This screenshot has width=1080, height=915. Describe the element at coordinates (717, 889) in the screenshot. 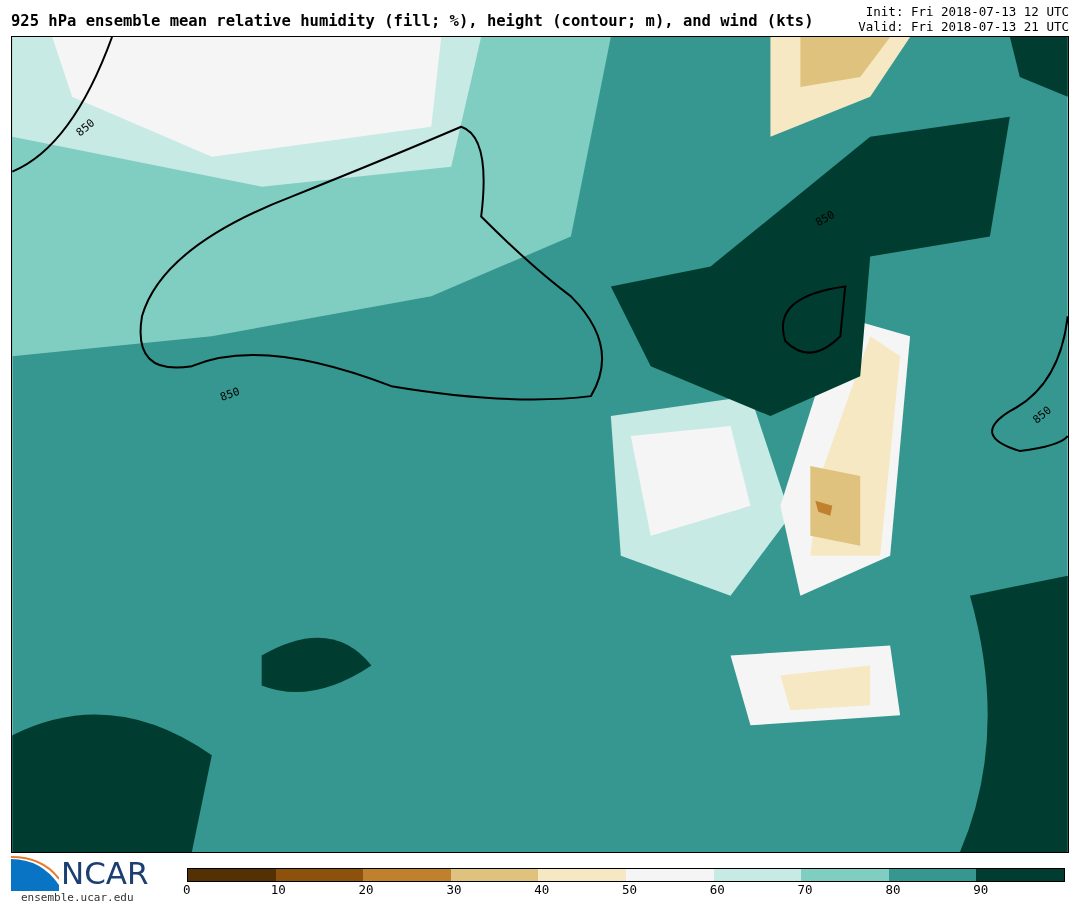

I see `colorbar-tick-label: 60` at that location.